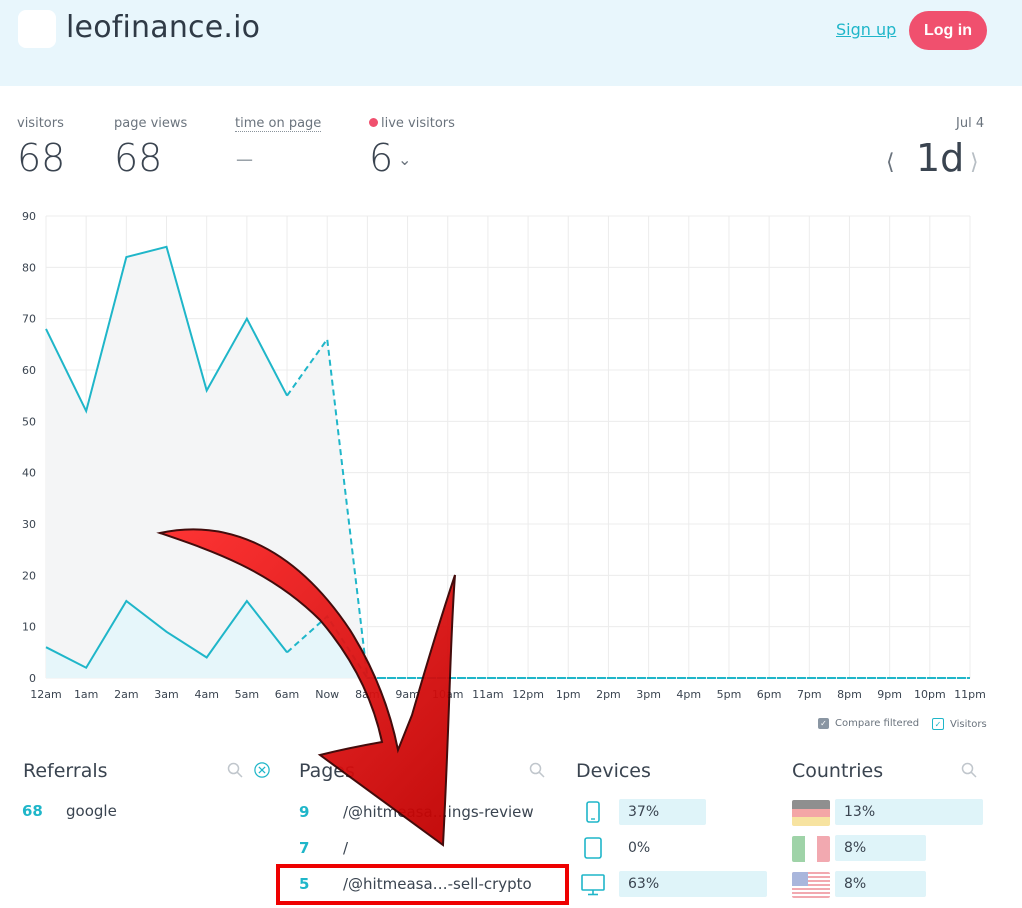 This screenshot has height=908, width=1022. Describe the element at coordinates (126, 694) in the screenshot. I see `x-tick-label: 2am` at that location.